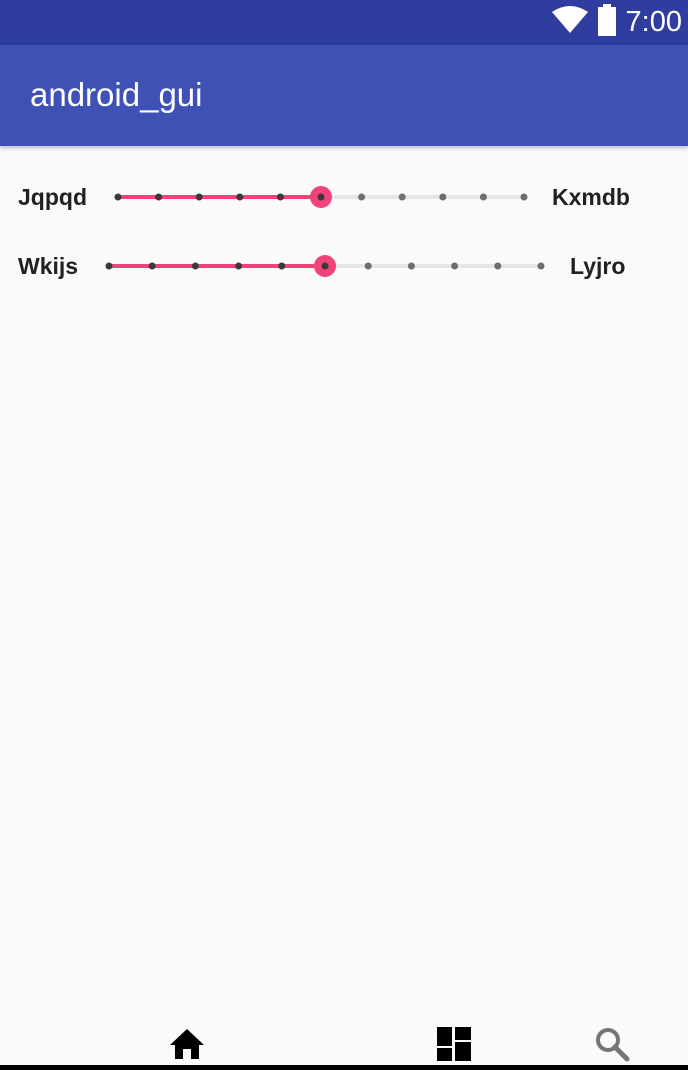  I want to click on status-icons: 7:00, so click(616, 22).